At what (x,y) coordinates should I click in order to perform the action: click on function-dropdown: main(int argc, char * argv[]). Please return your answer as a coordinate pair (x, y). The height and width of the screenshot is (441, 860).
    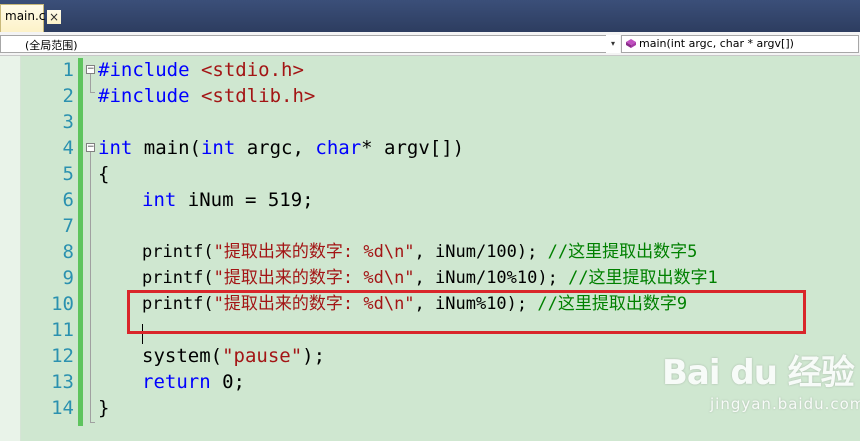
    Looking at the image, I should click on (740, 44).